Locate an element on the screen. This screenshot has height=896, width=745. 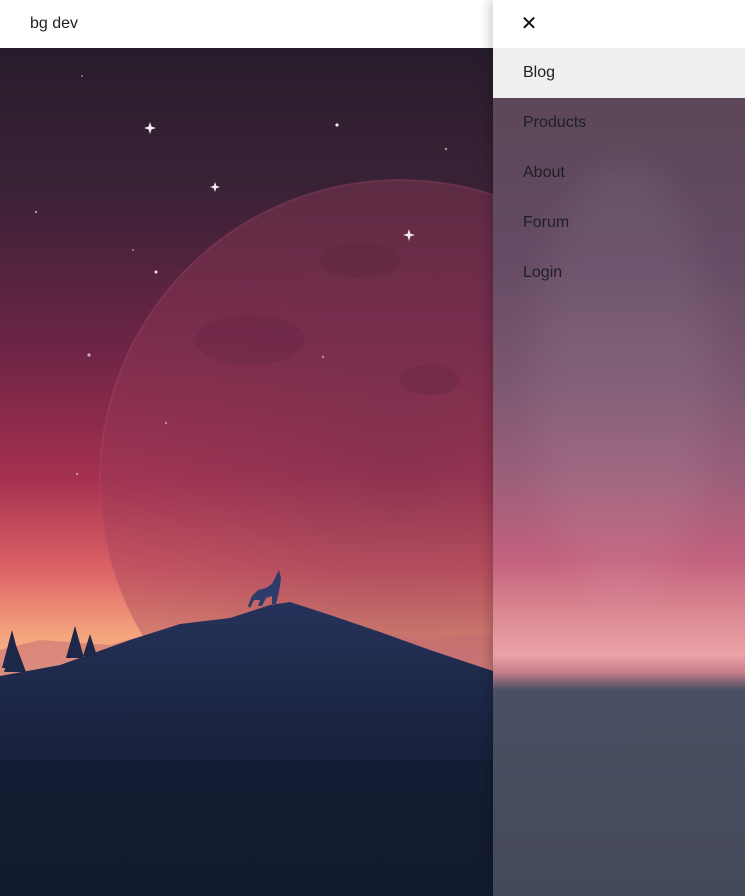
menu-item-about: About is located at coordinates (619, 173).